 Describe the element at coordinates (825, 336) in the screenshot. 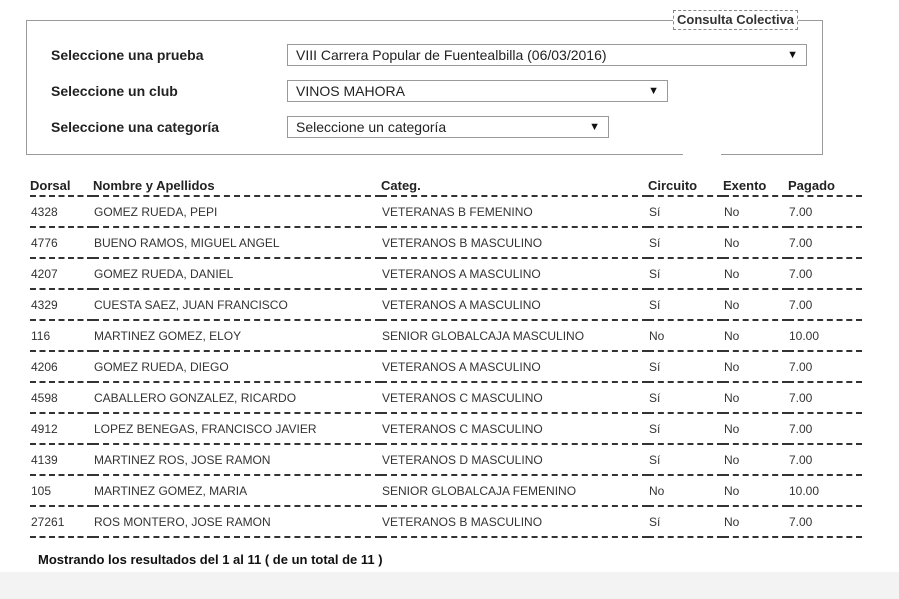

I see `cell-pagado: 10.00` at that location.